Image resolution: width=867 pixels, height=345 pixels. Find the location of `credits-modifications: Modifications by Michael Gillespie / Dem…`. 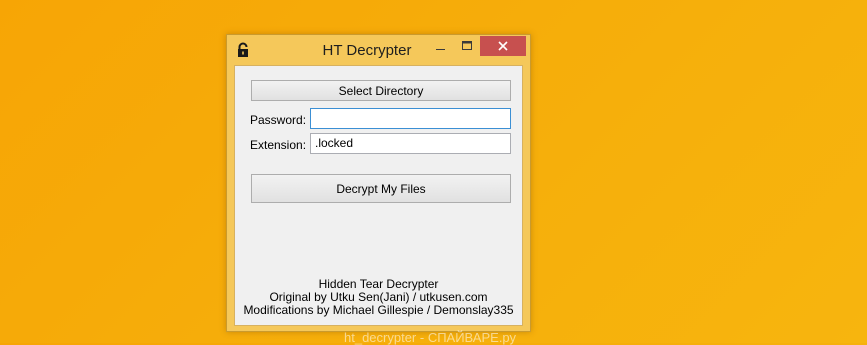

credits-modifications: Modifications by Michael Gillespie / Dem… is located at coordinates (378, 310).